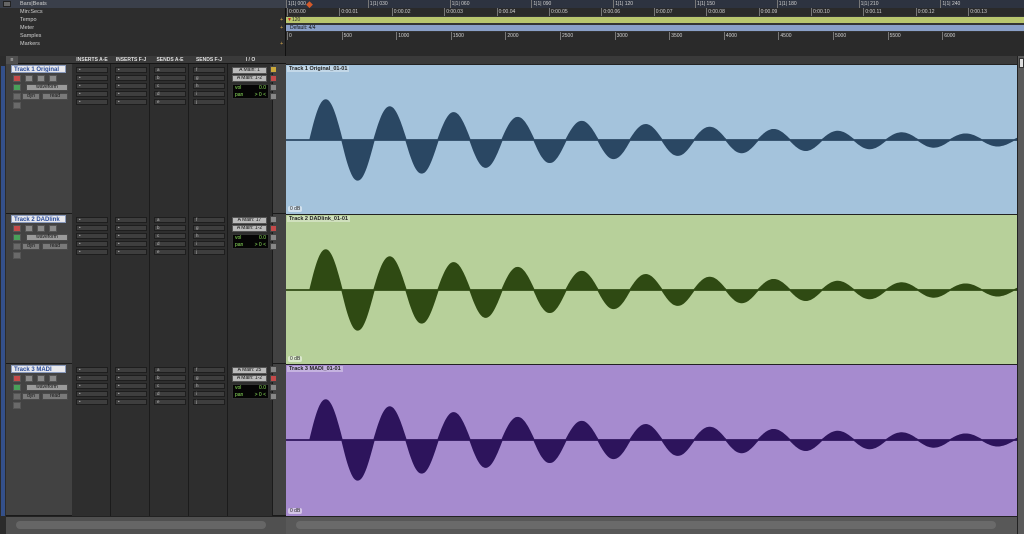  What do you see at coordinates (249, 70) in the screenshot?
I see `input-selector: A Main: 1` at bounding box center [249, 70].